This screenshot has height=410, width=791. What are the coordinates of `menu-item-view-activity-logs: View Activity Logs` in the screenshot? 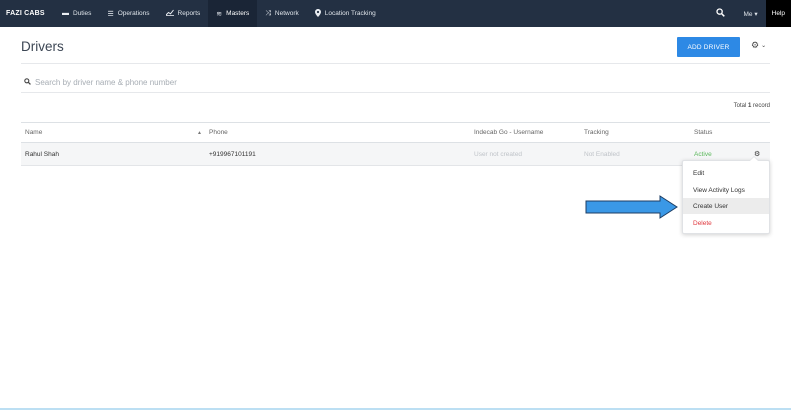 It's located at (726, 190).